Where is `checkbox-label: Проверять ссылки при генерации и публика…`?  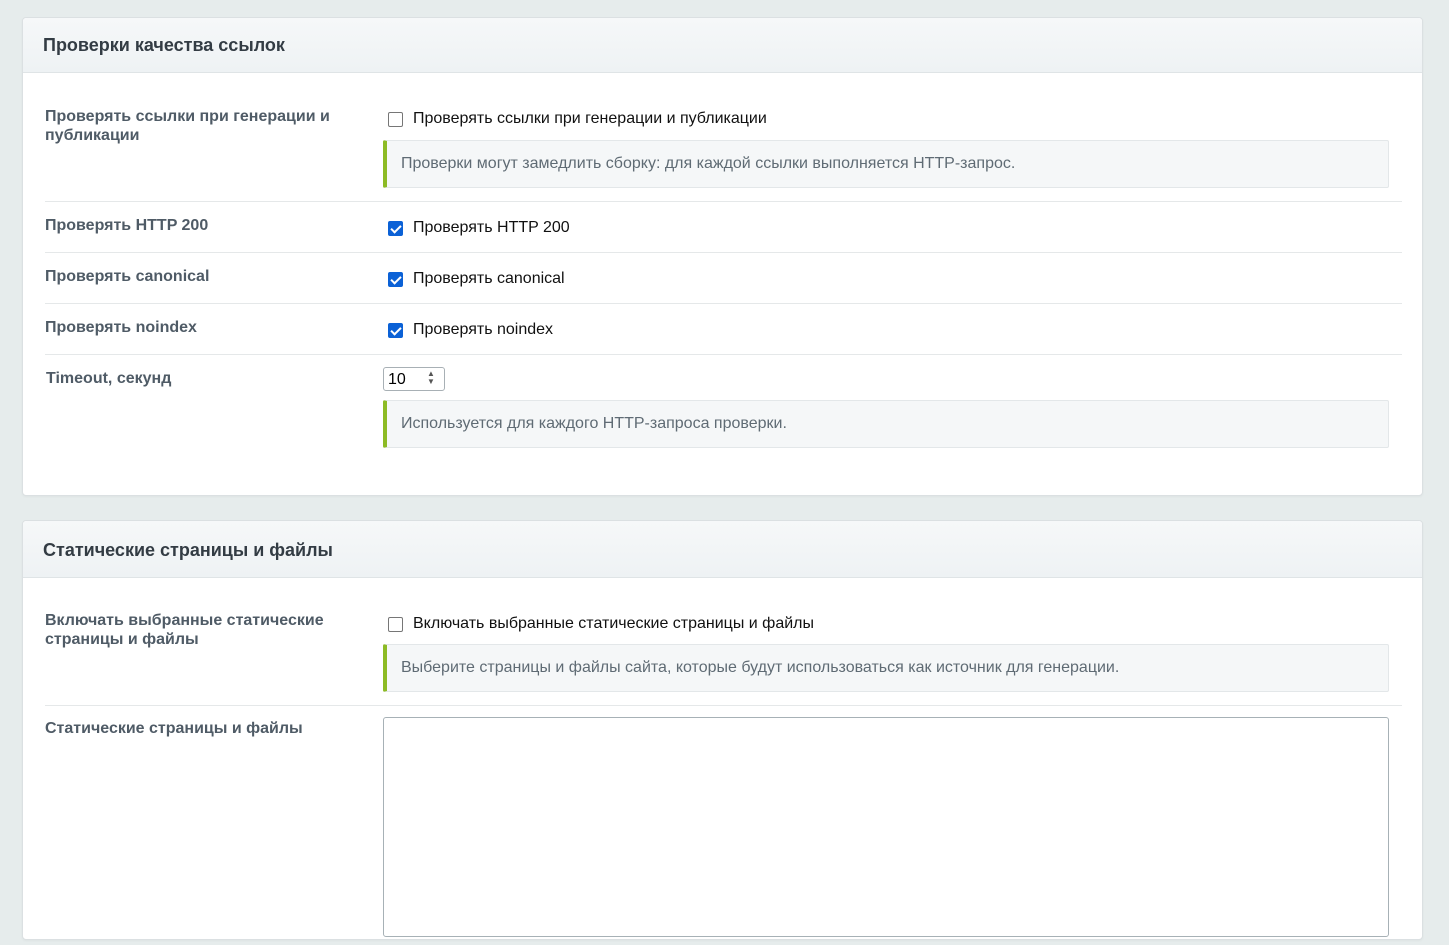
checkbox-label: Проверять ссылки при генерации и публика… is located at coordinates (590, 118).